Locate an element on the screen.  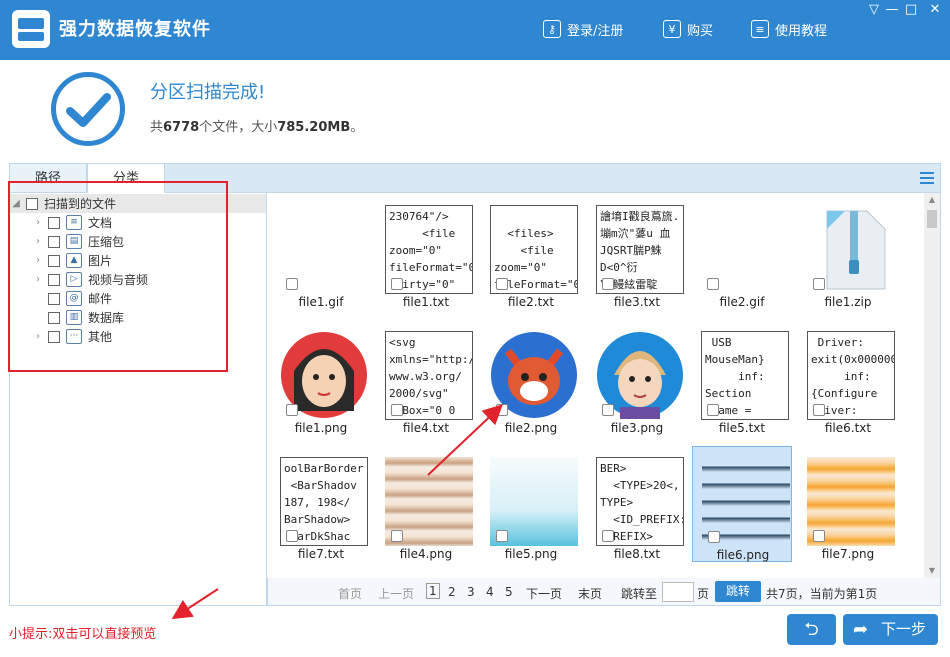
next-step-button: ➦ 下一步 is located at coordinates (890, 629).